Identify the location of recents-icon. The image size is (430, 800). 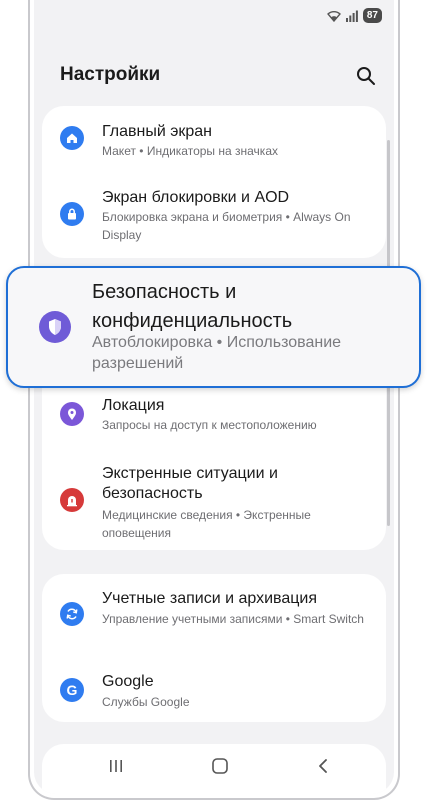
(116, 766).